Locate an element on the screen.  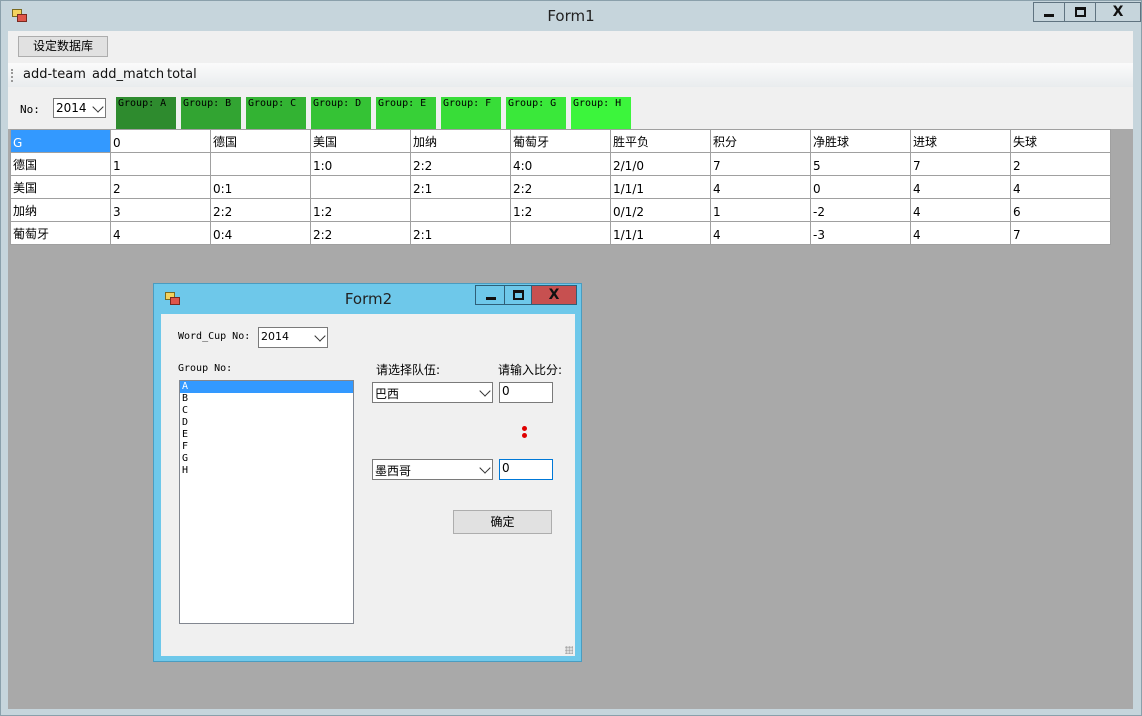
list-item: F is located at coordinates (266, 447).